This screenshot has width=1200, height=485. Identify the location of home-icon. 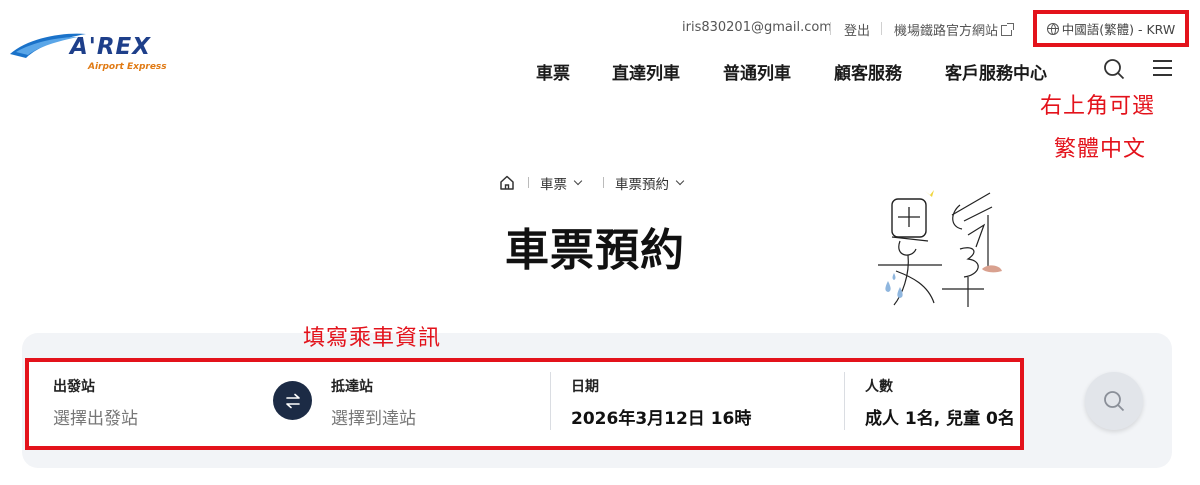
(507, 182).